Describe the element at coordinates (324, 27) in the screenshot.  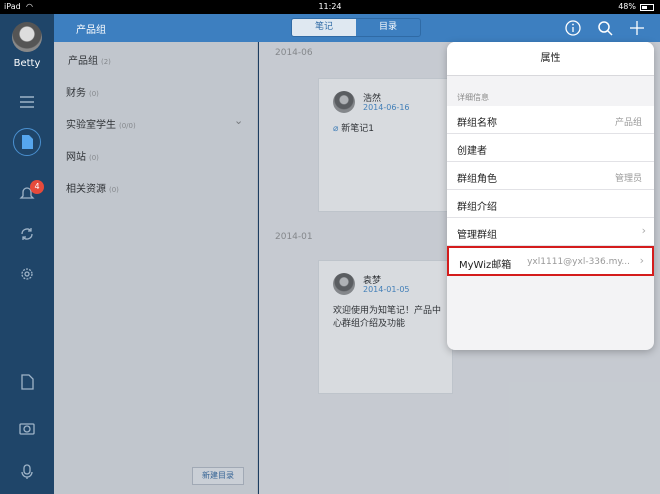
I see `tab-notes: 笔记` at that location.